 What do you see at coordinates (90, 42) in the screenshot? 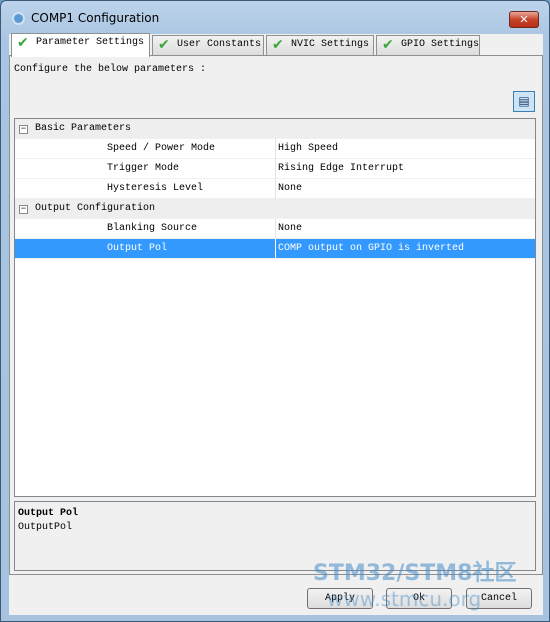
I see `tab-label: Parameter Settings` at bounding box center [90, 42].